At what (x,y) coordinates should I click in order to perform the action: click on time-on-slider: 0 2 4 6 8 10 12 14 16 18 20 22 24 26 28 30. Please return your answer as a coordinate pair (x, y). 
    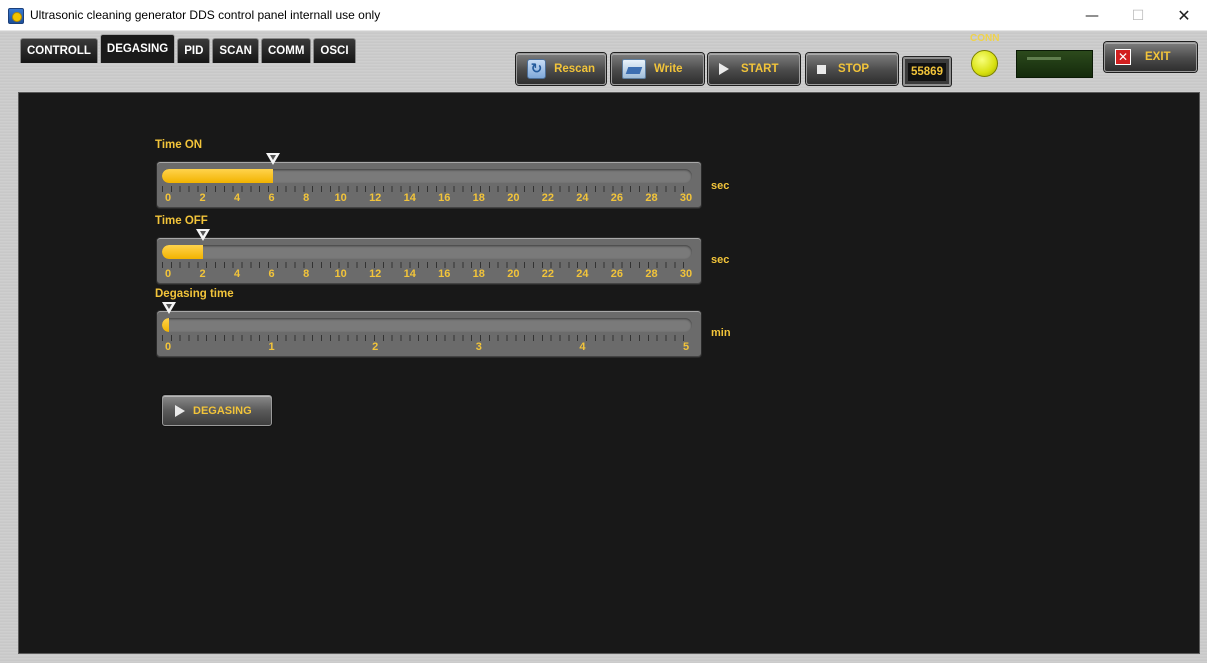
    Looking at the image, I should click on (429, 181).